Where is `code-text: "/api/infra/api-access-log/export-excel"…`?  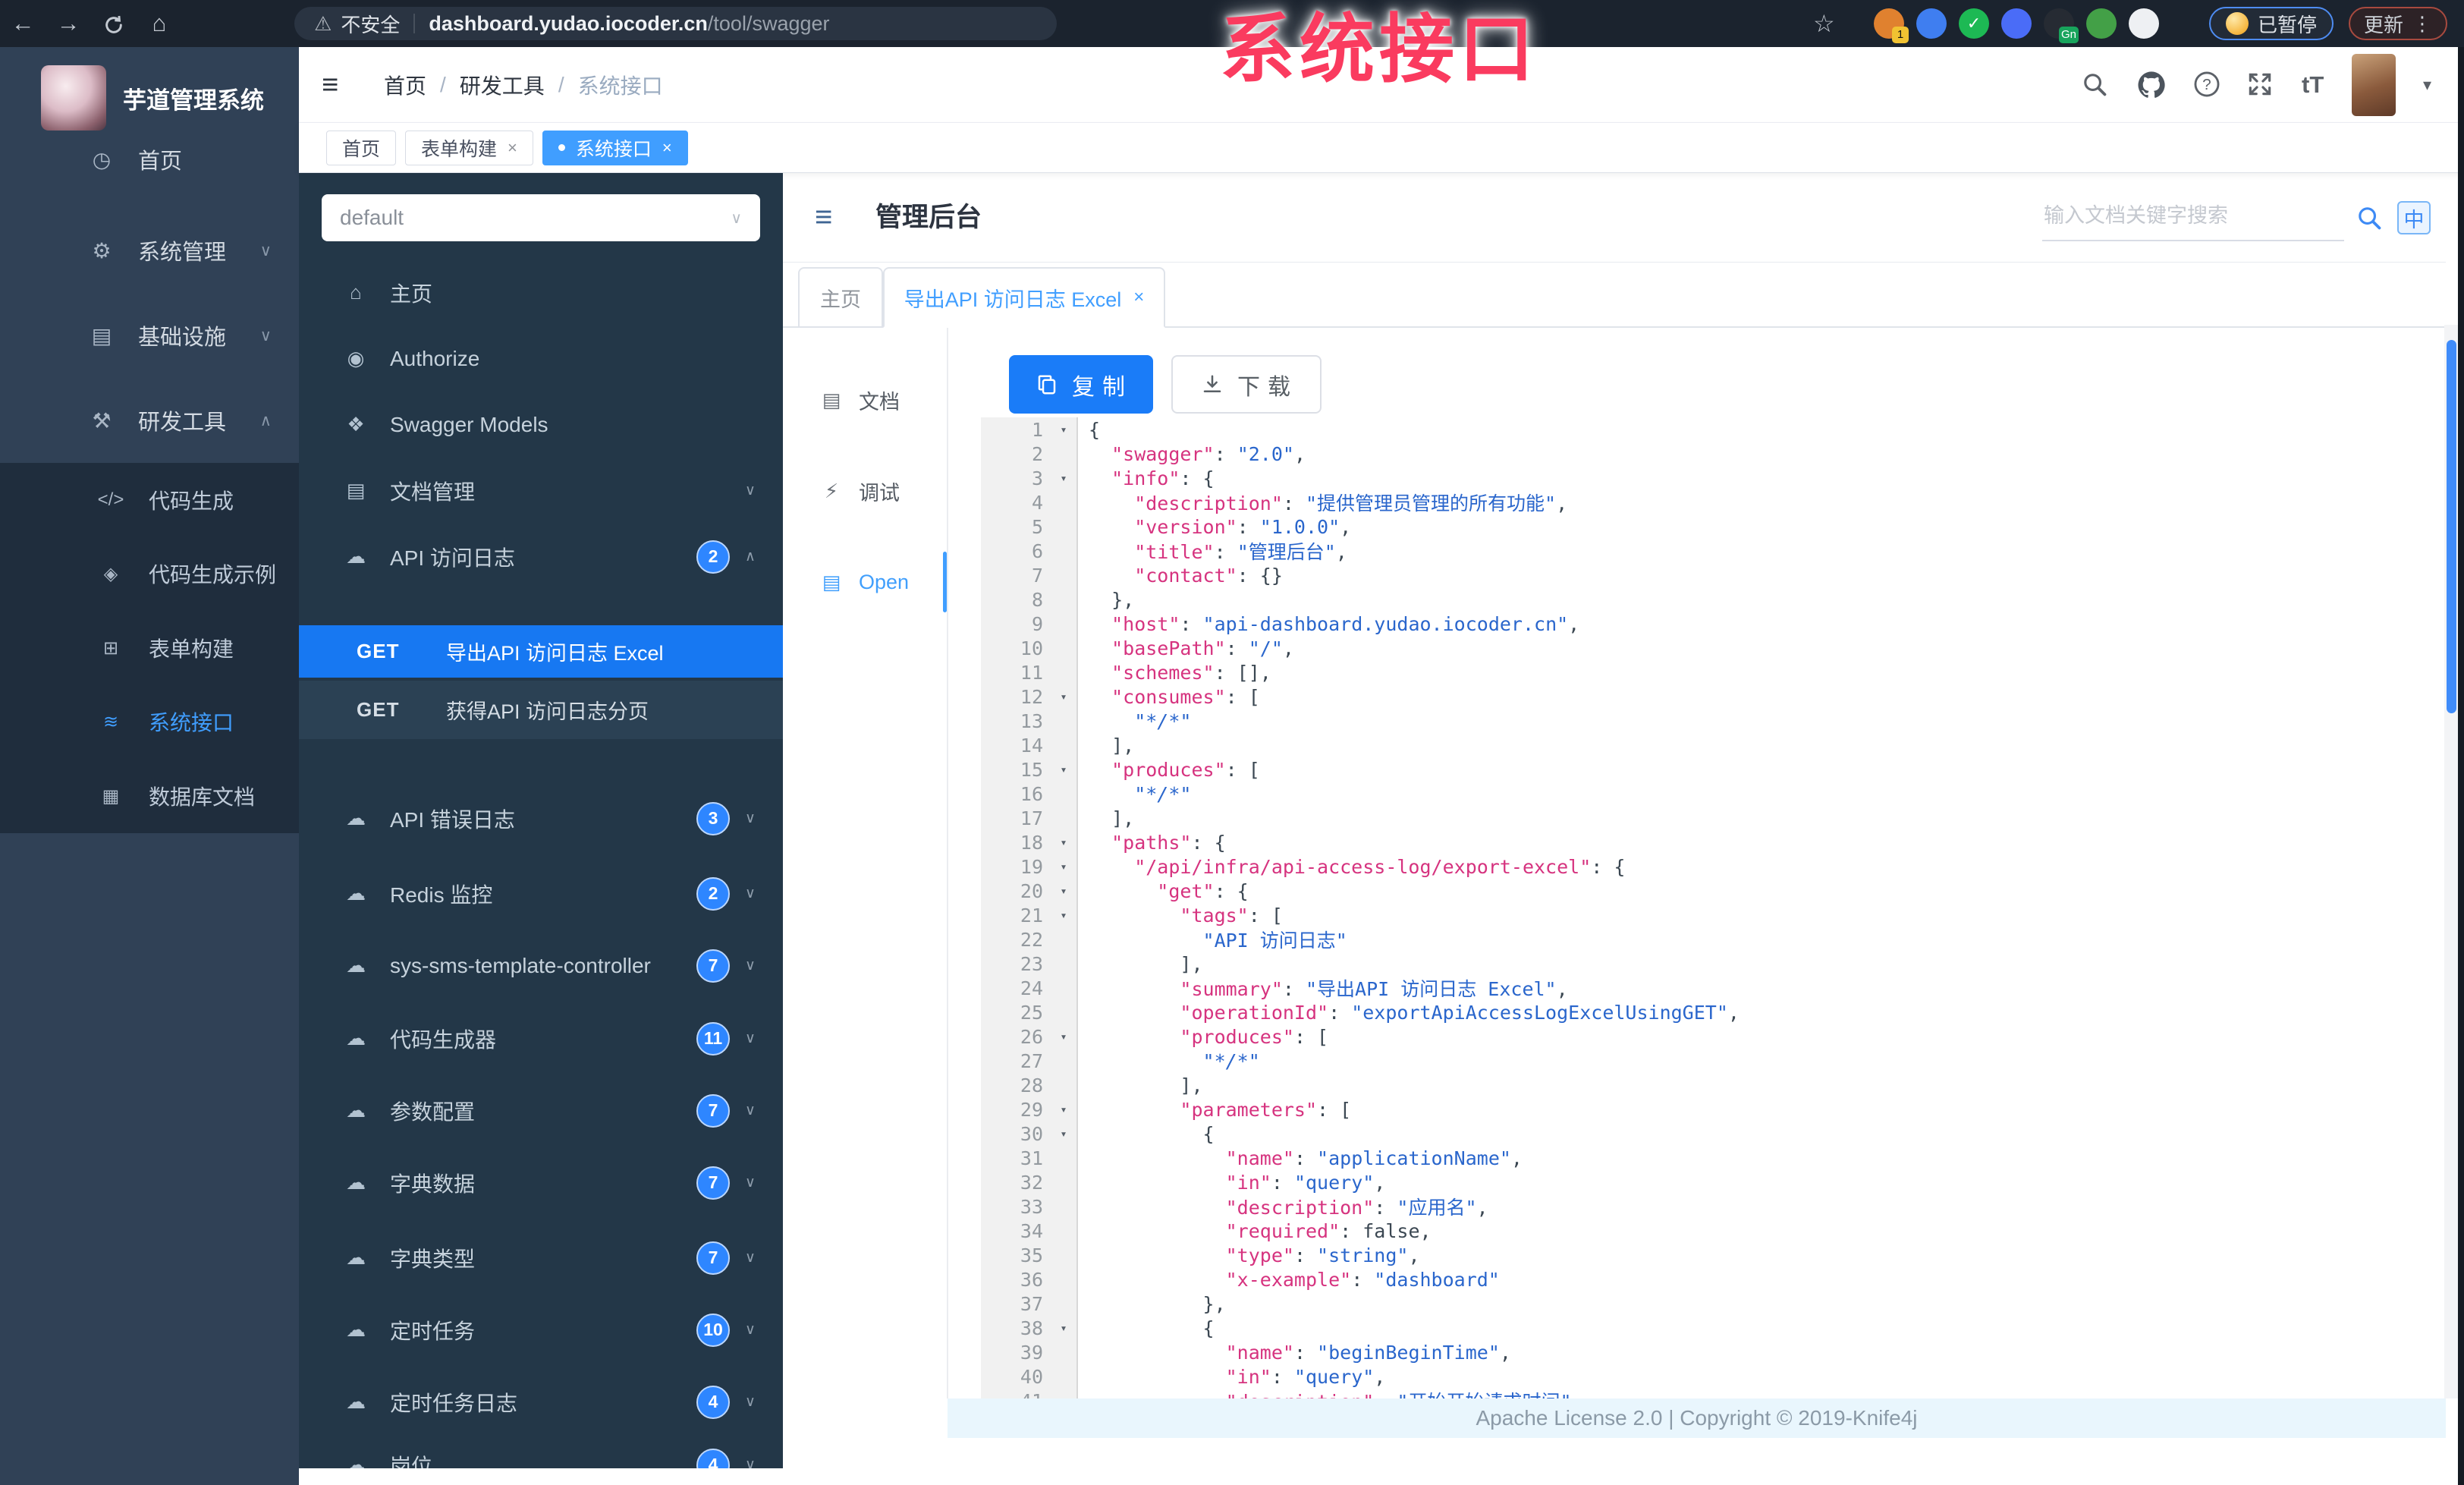
code-text: "/api/infra/api-access-log/export-excel"… is located at coordinates (1357, 866).